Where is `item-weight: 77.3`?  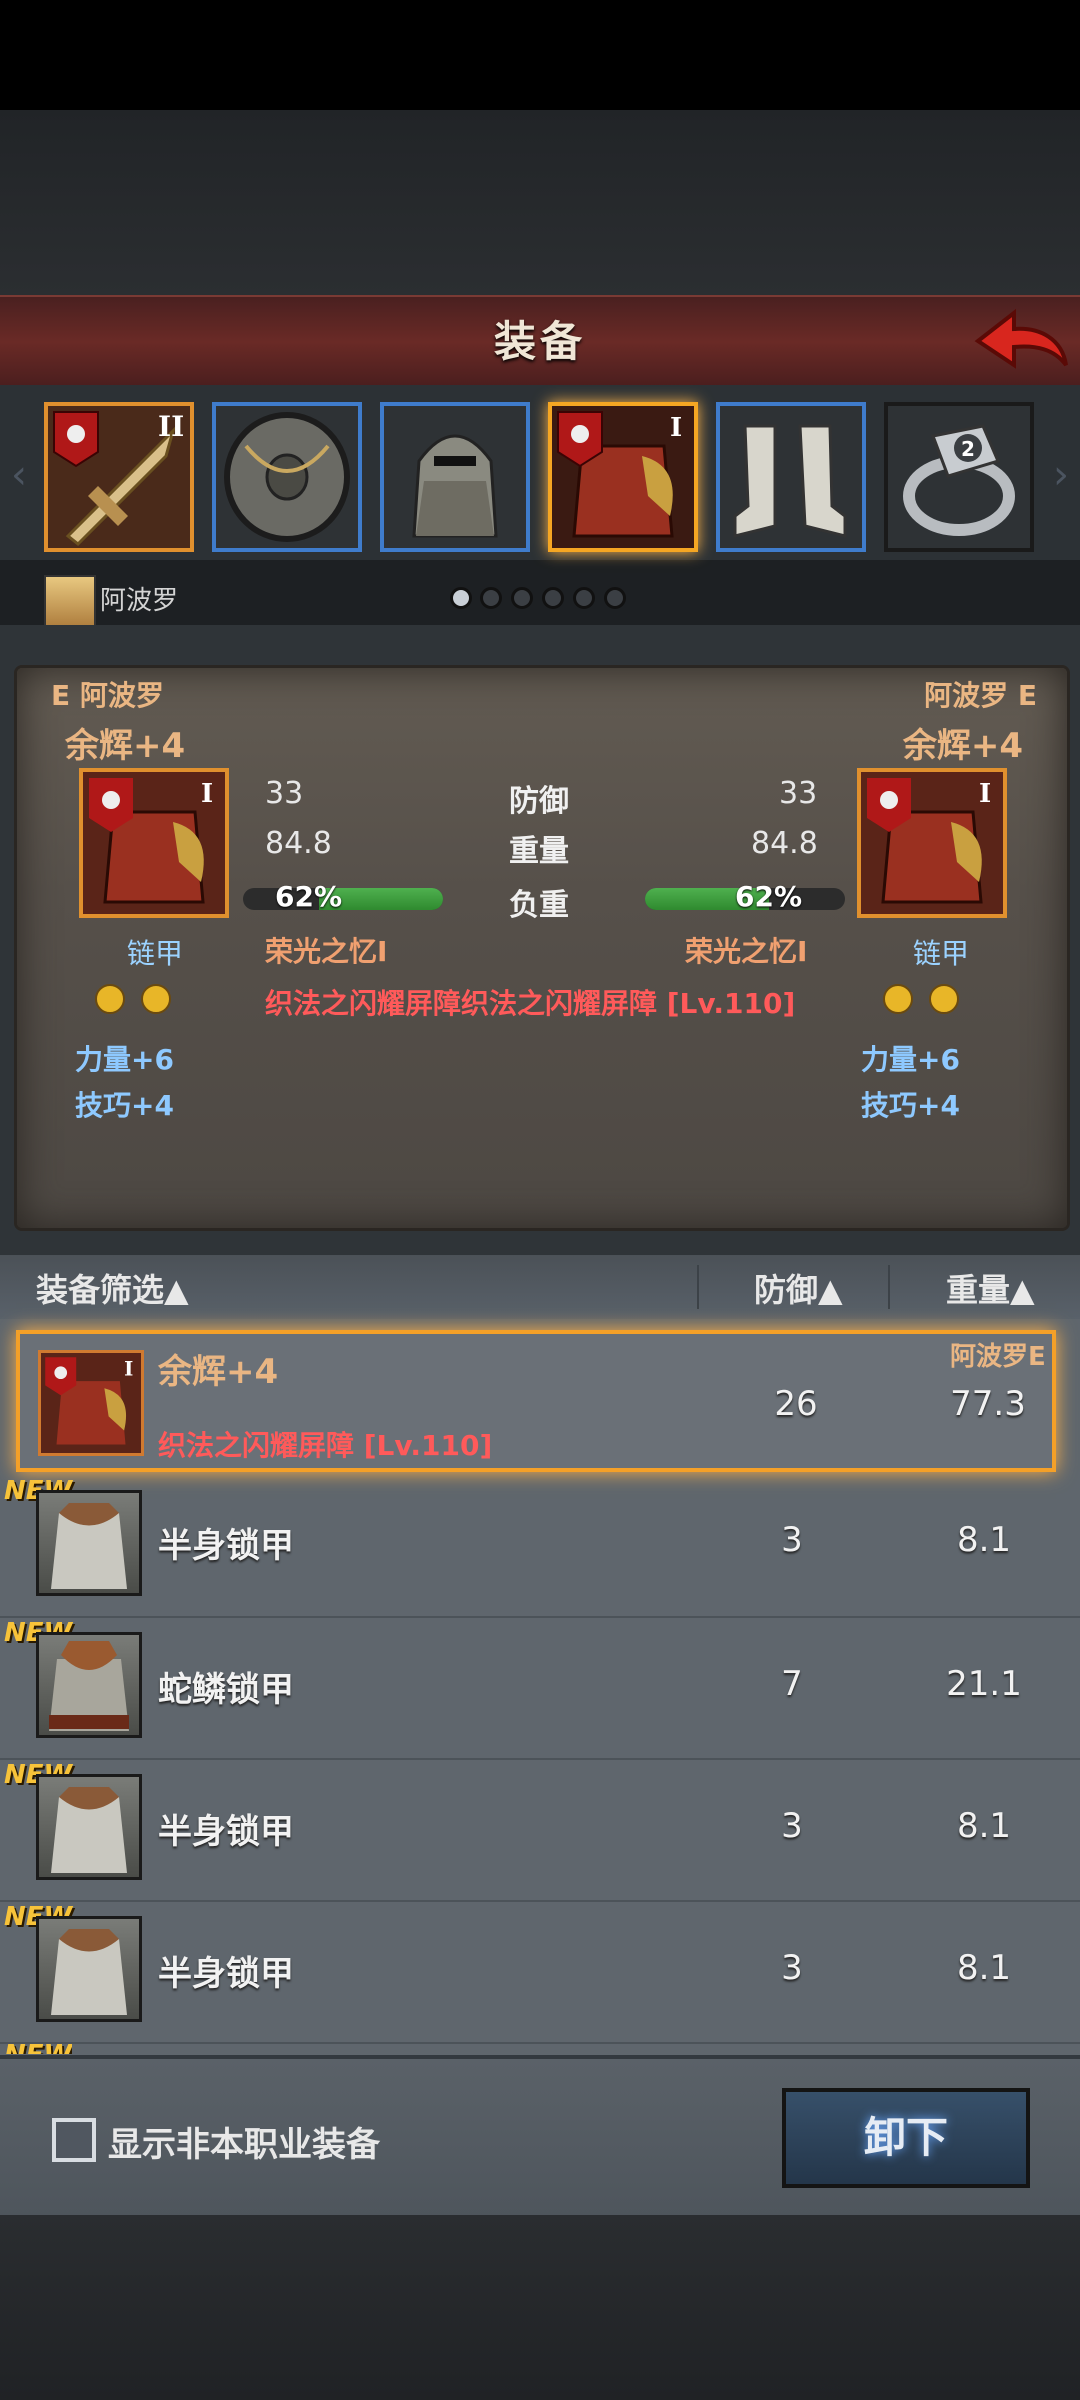
item-weight: 77.3 is located at coordinates (988, 1404).